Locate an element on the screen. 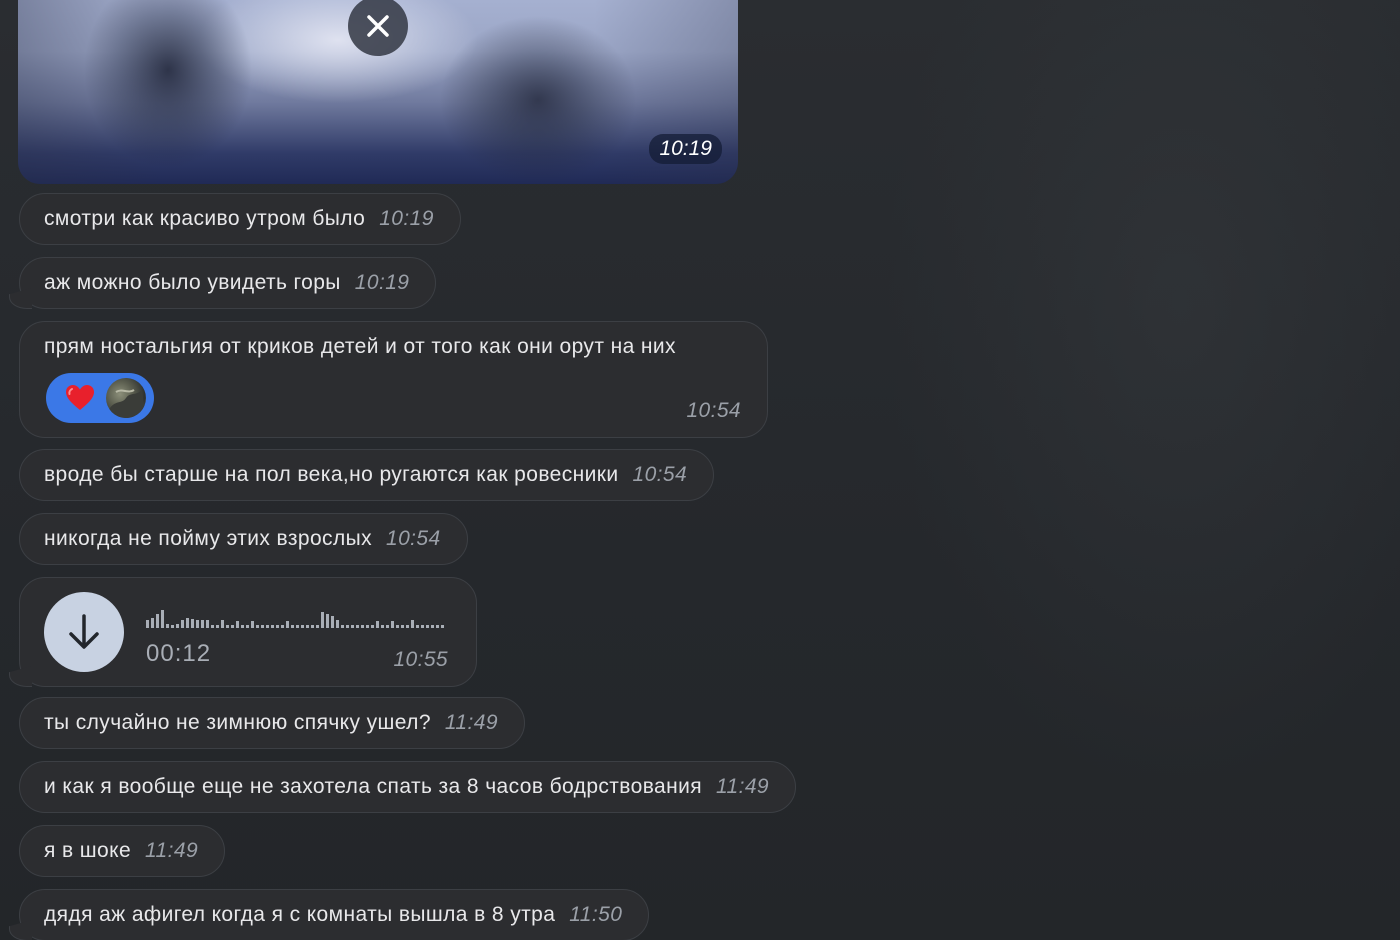  download-voice-button is located at coordinates (84, 632).